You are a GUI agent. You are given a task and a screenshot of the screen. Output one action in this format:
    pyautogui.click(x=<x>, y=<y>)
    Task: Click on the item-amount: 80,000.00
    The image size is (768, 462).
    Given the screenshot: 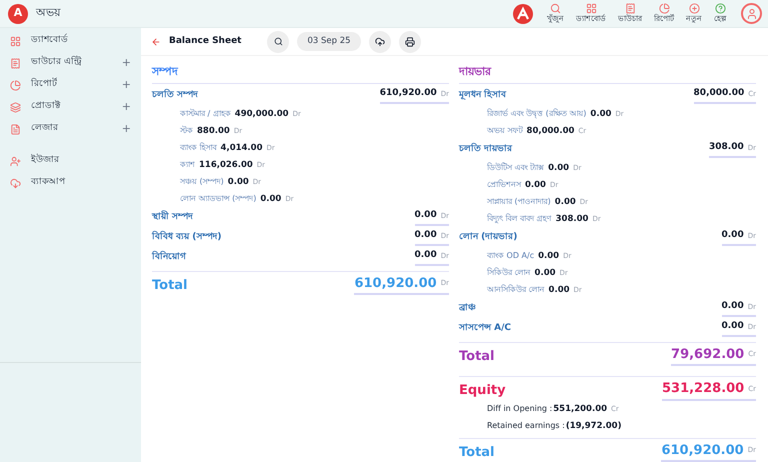 What is the action you would take?
    pyautogui.click(x=550, y=131)
    